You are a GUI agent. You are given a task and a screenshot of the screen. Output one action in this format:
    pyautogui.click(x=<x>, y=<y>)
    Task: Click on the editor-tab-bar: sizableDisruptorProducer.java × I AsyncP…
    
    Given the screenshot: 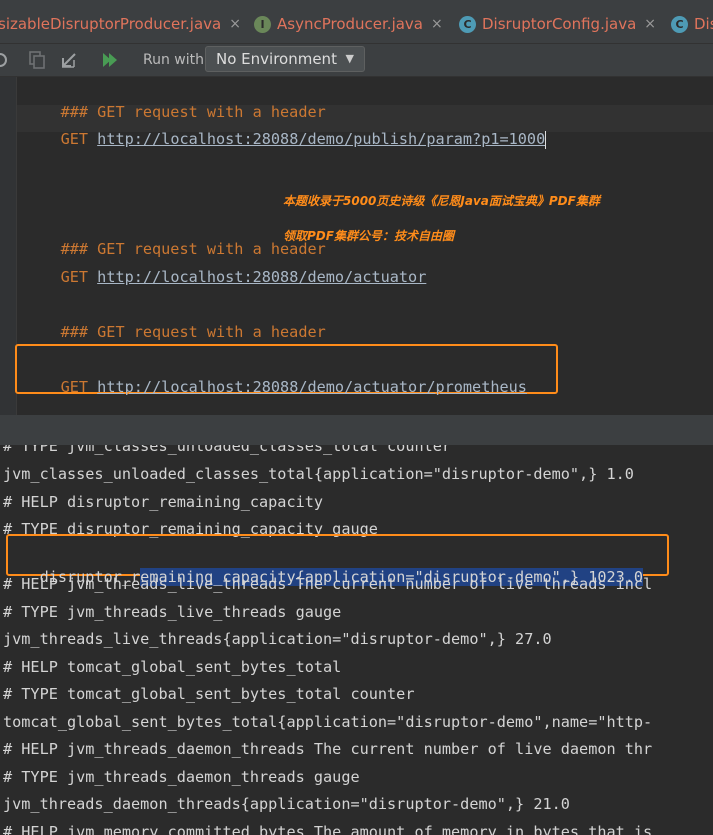 What is the action you would take?
    pyautogui.click(x=356, y=22)
    